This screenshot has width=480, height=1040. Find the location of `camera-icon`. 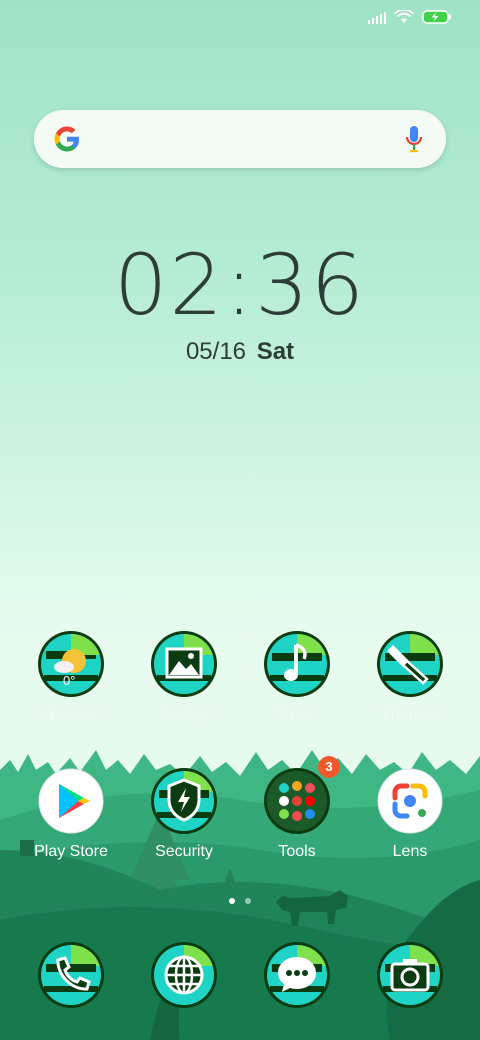

camera-icon is located at coordinates (410, 975).